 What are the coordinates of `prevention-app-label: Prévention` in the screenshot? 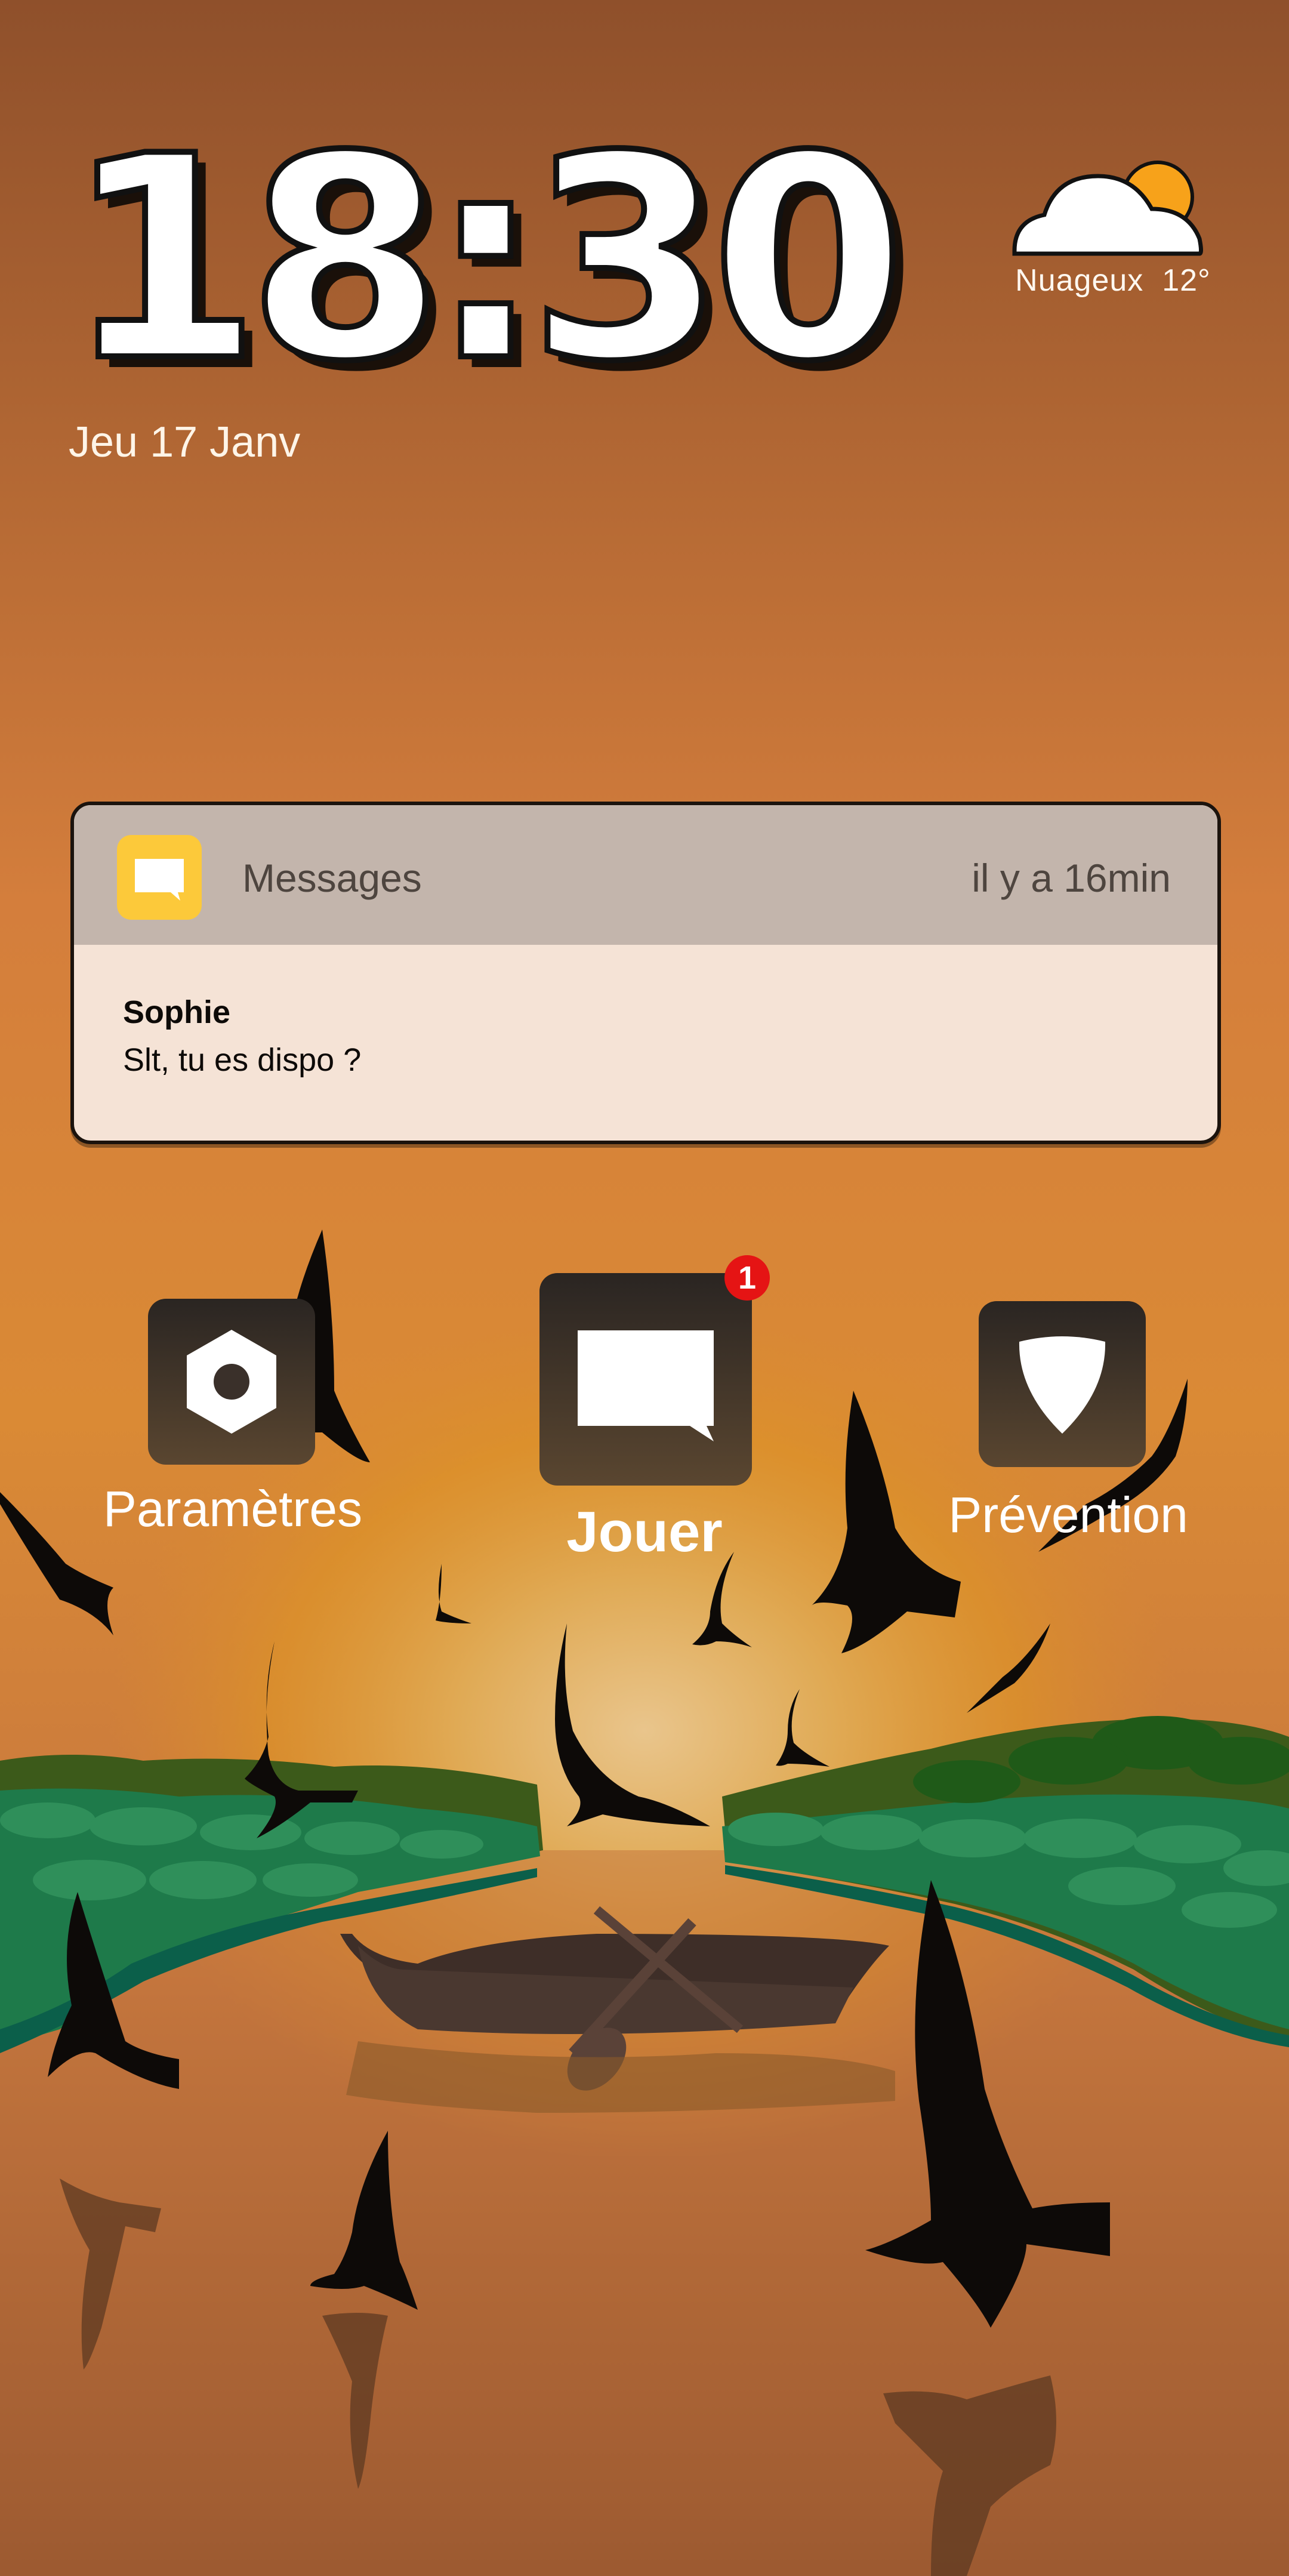 It's located at (1068, 1515).